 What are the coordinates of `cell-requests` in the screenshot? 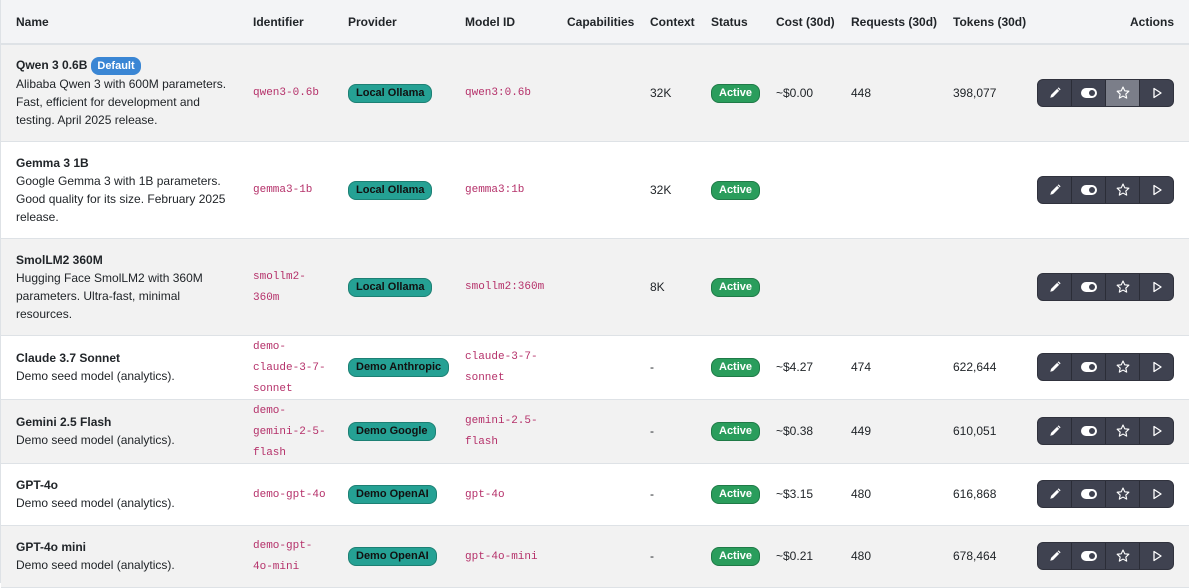 It's located at (894, 287).